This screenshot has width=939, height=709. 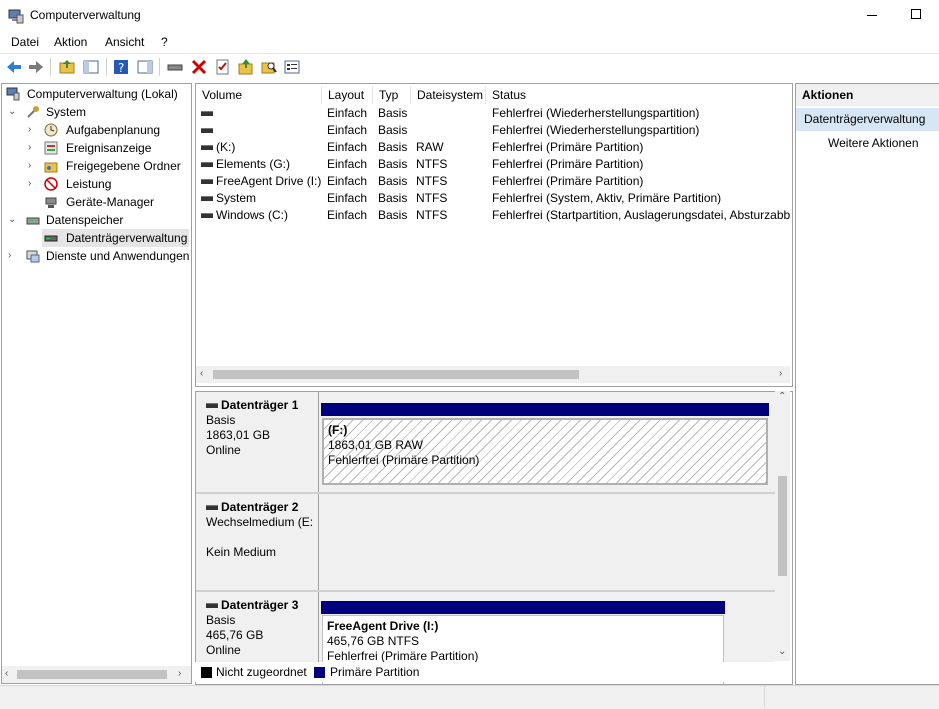 What do you see at coordinates (253, 164) in the screenshot?
I see `volume-name: Elements (G:)` at bounding box center [253, 164].